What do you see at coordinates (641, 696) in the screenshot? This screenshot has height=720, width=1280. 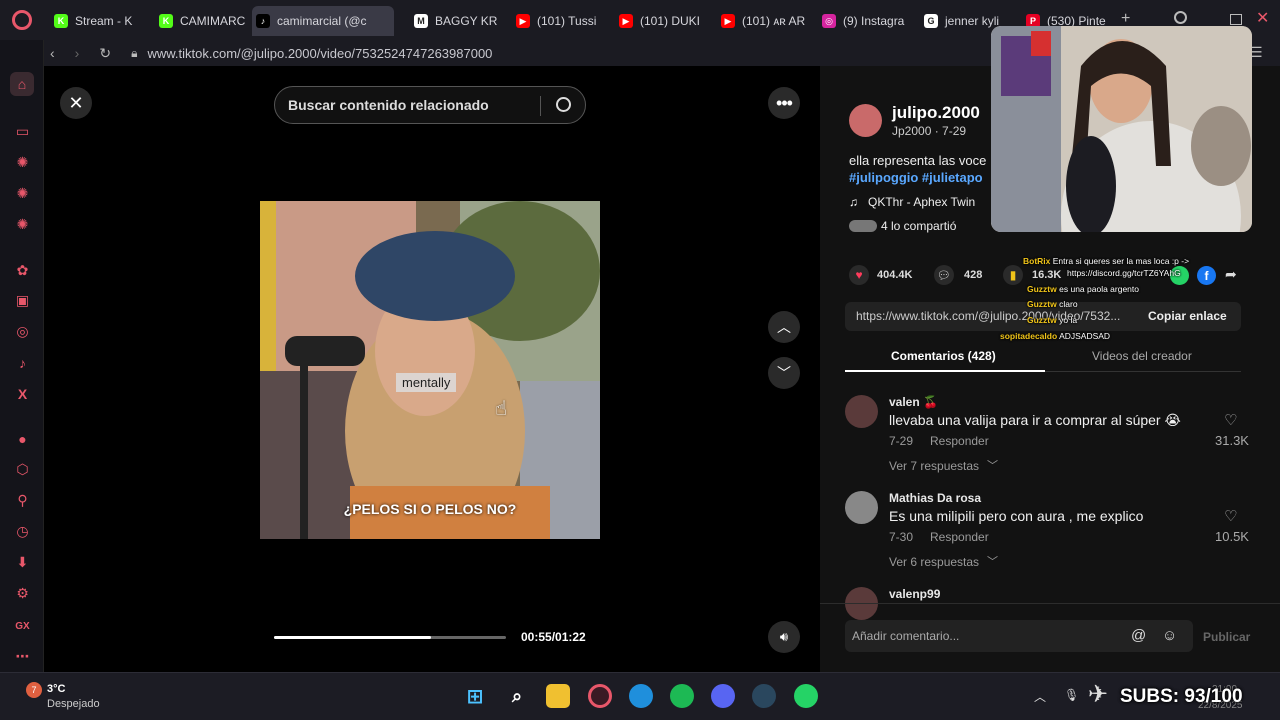 I see `edge-icon` at bounding box center [641, 696].